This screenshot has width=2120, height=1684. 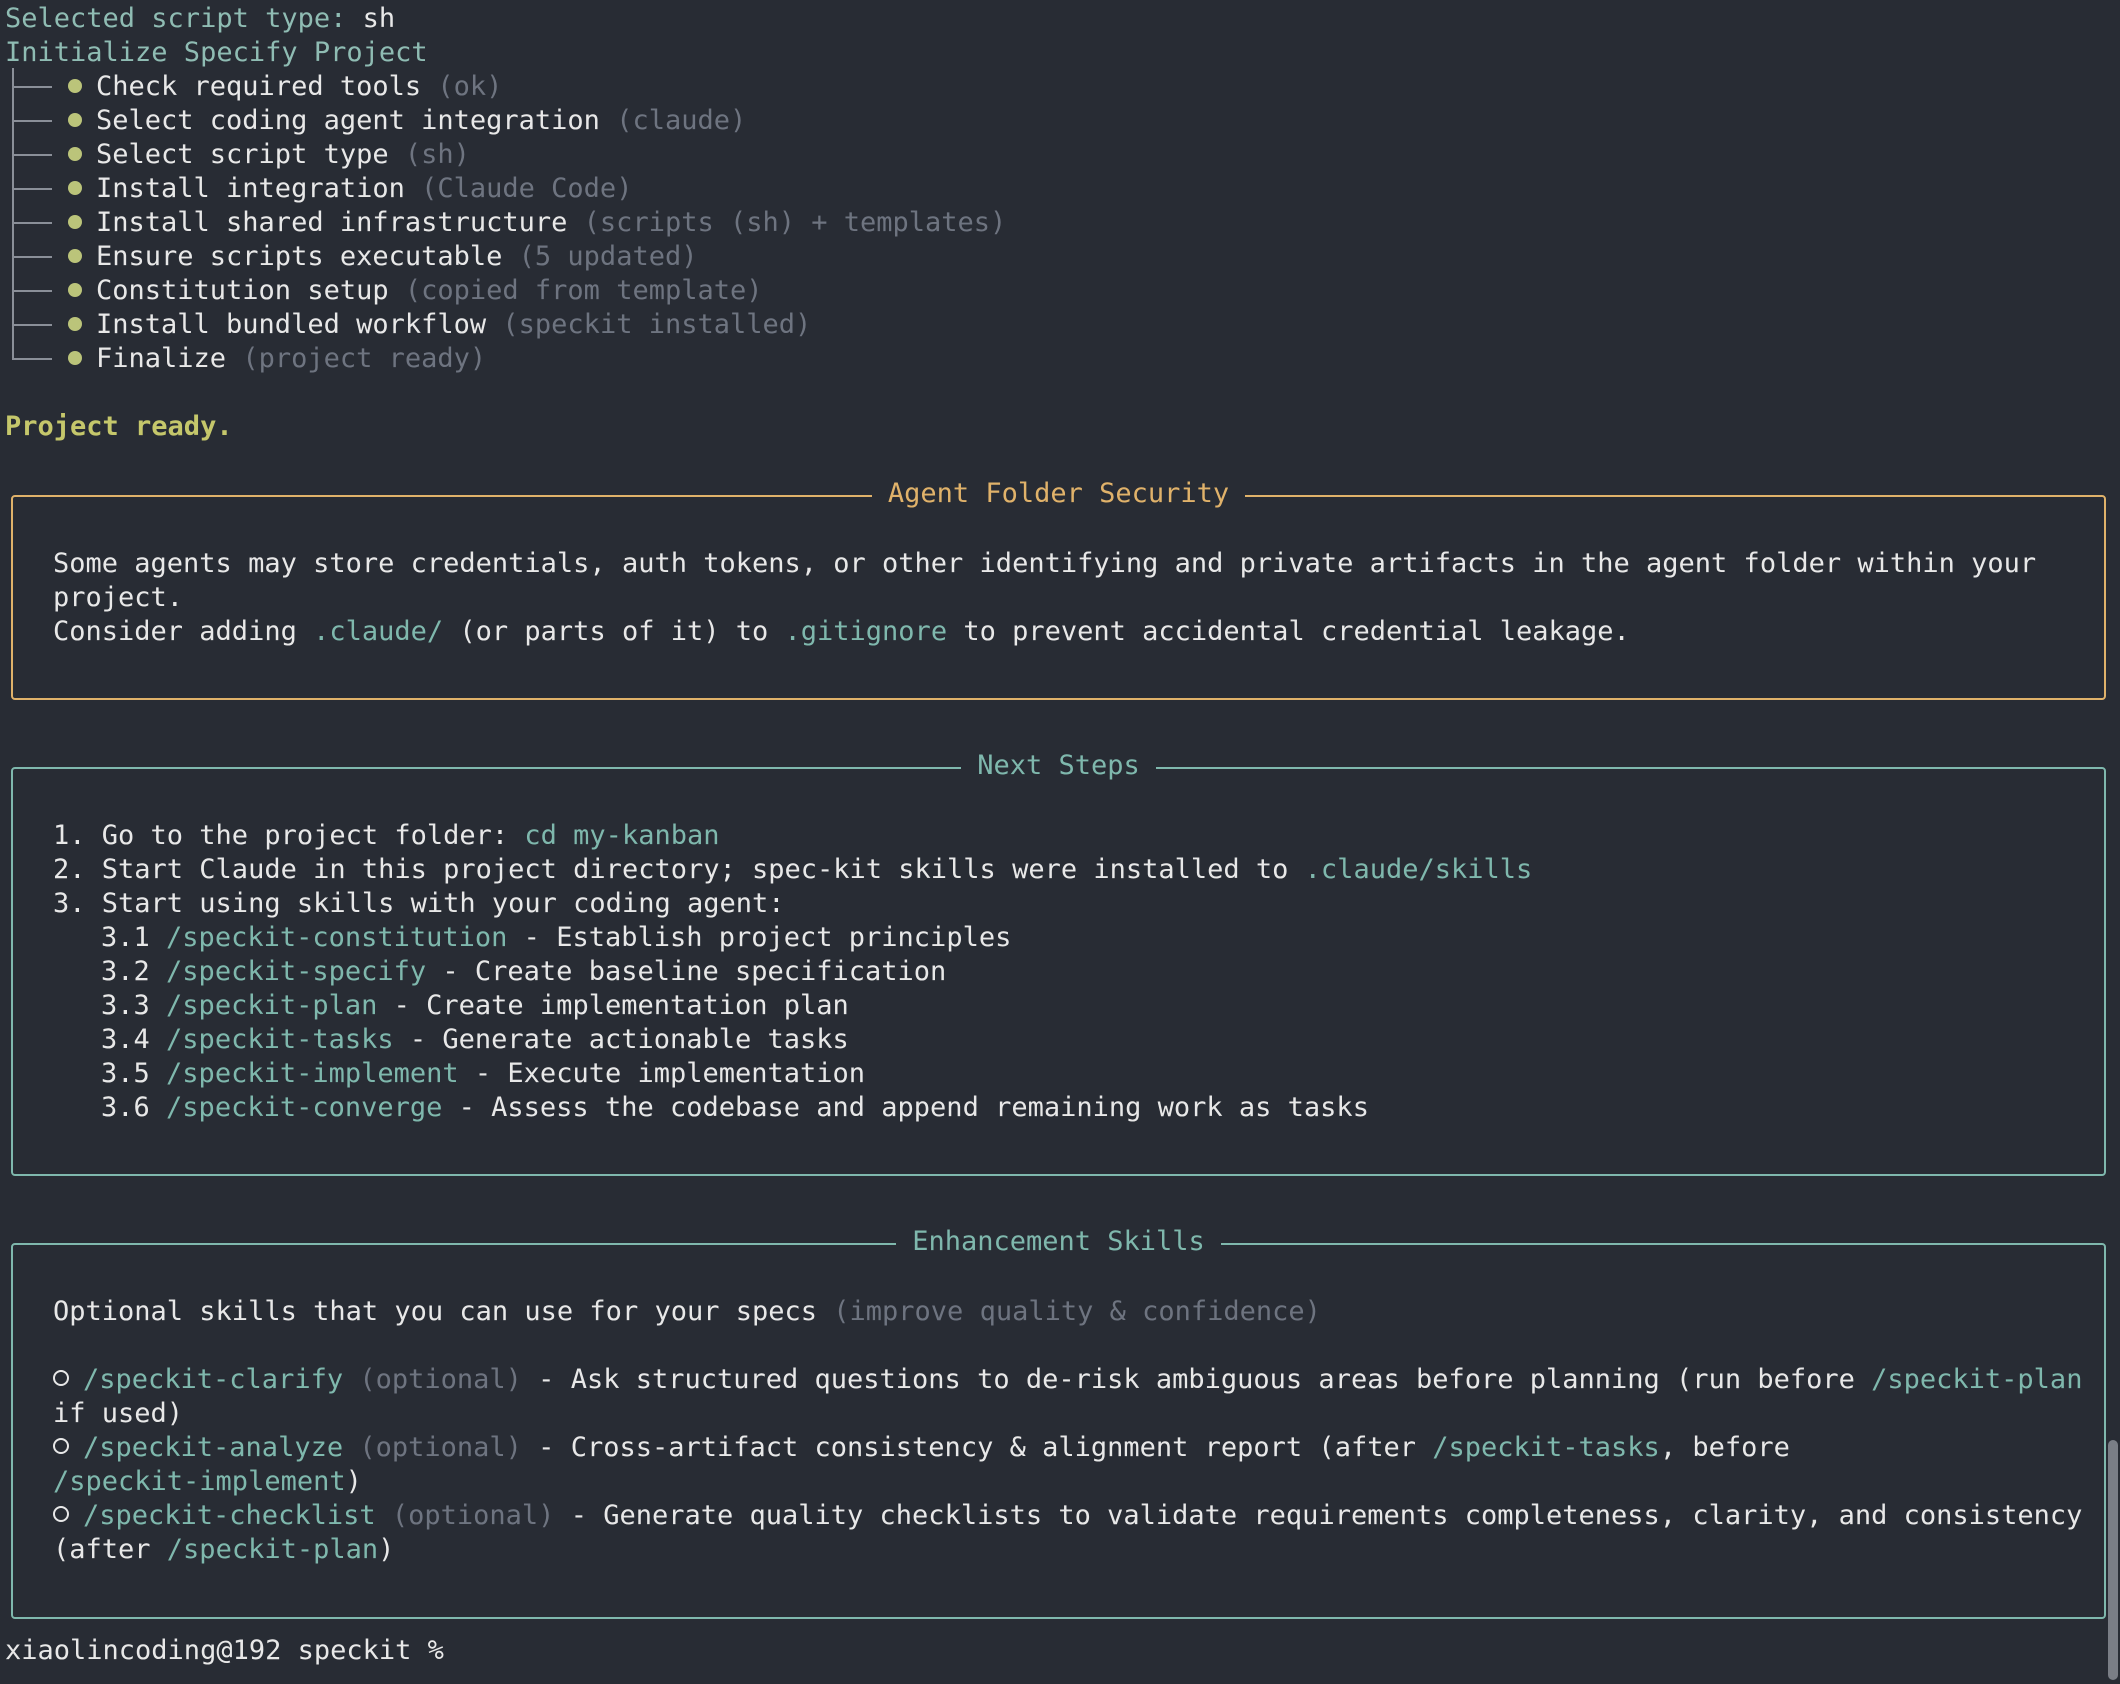 What do you see at coordinates (622, 835) in the screenshot?
I see `cd-command: cd my-kanban` at bounding box center [622, 835].